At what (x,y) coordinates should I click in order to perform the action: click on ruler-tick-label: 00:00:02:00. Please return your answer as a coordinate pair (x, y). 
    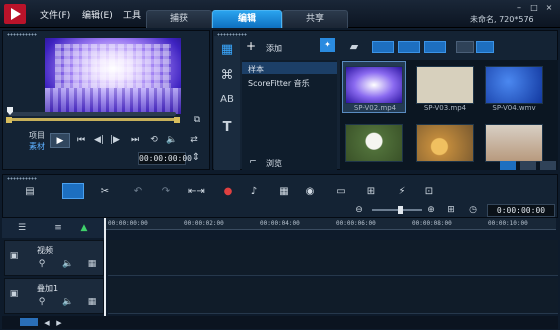
    Looking at the image, I should click on (204, 223).